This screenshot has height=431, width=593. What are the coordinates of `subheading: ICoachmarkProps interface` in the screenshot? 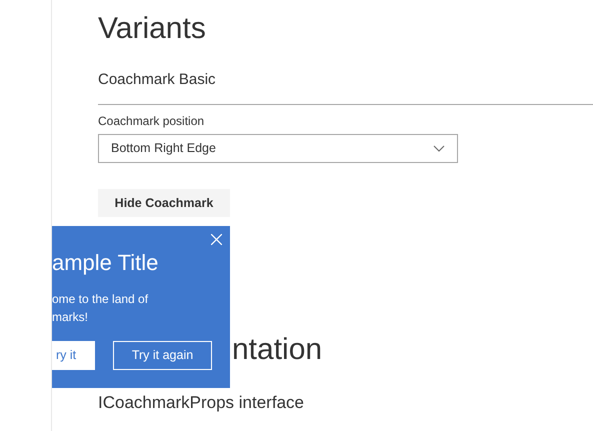 It's located at (201, 403).